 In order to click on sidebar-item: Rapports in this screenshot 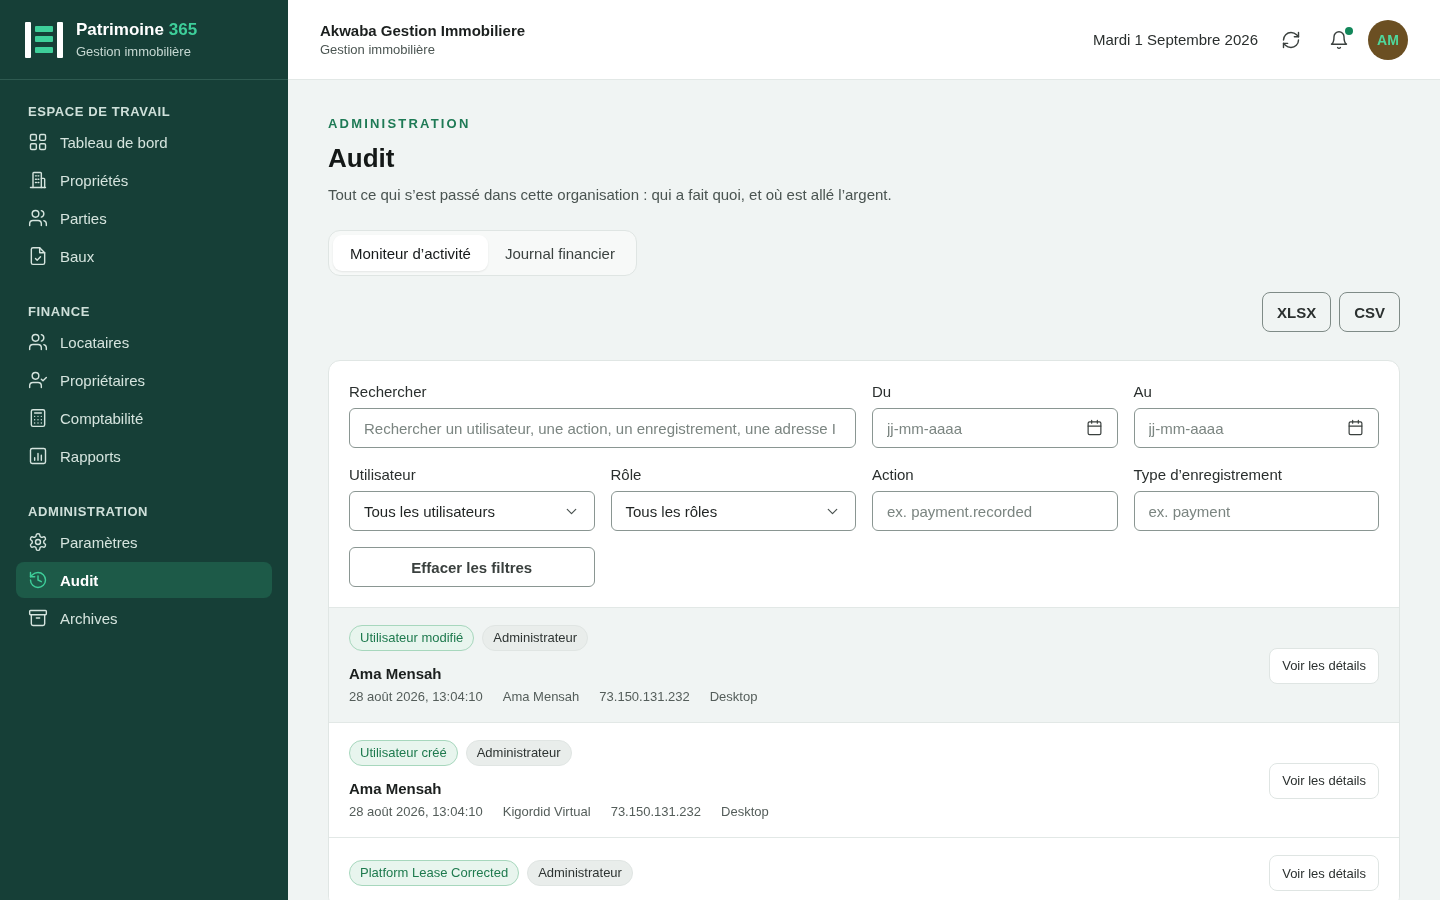, I will do `click(144, 456)`.